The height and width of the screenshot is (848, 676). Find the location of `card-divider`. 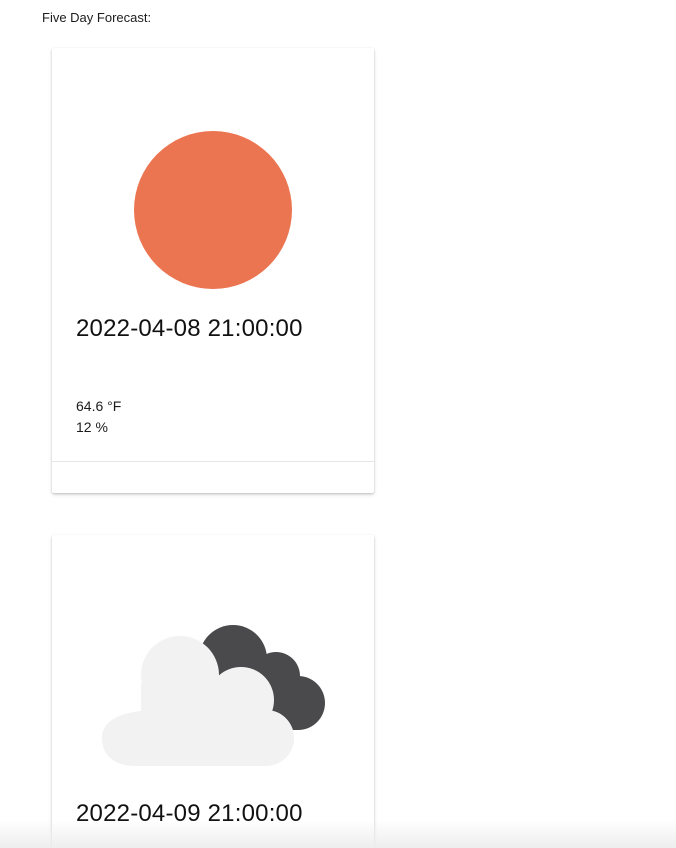

card-divider is located at coordinates (213, 461).